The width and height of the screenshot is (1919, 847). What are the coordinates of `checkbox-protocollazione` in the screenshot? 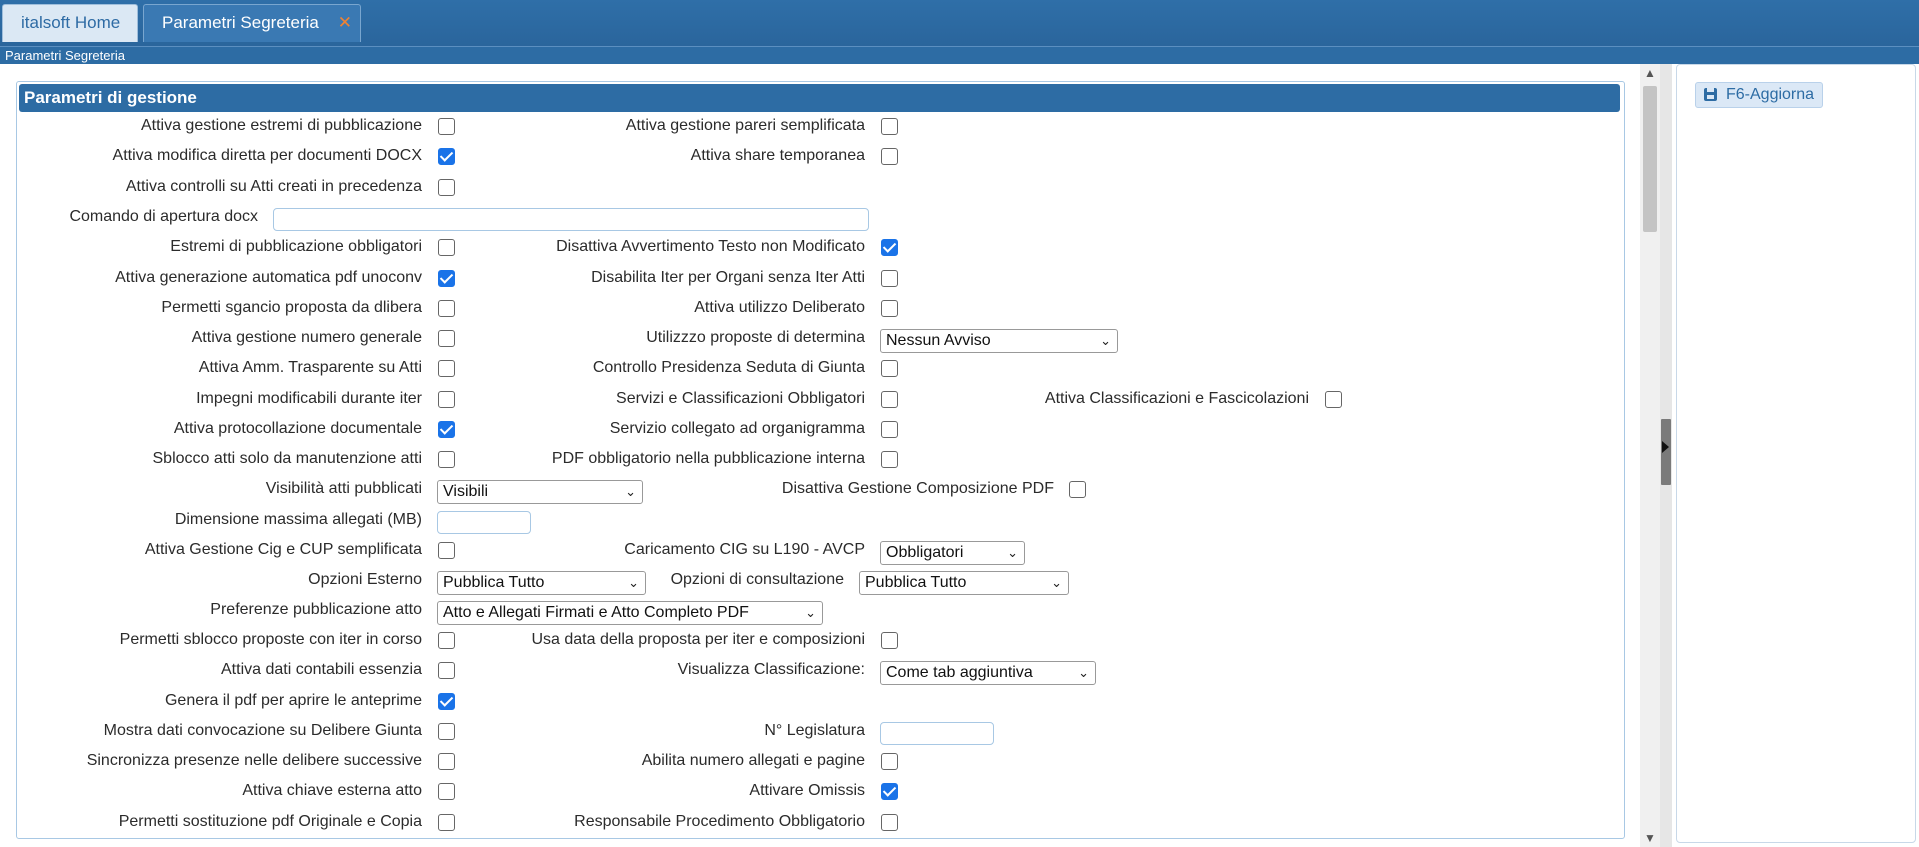 It's located at (446, 429).